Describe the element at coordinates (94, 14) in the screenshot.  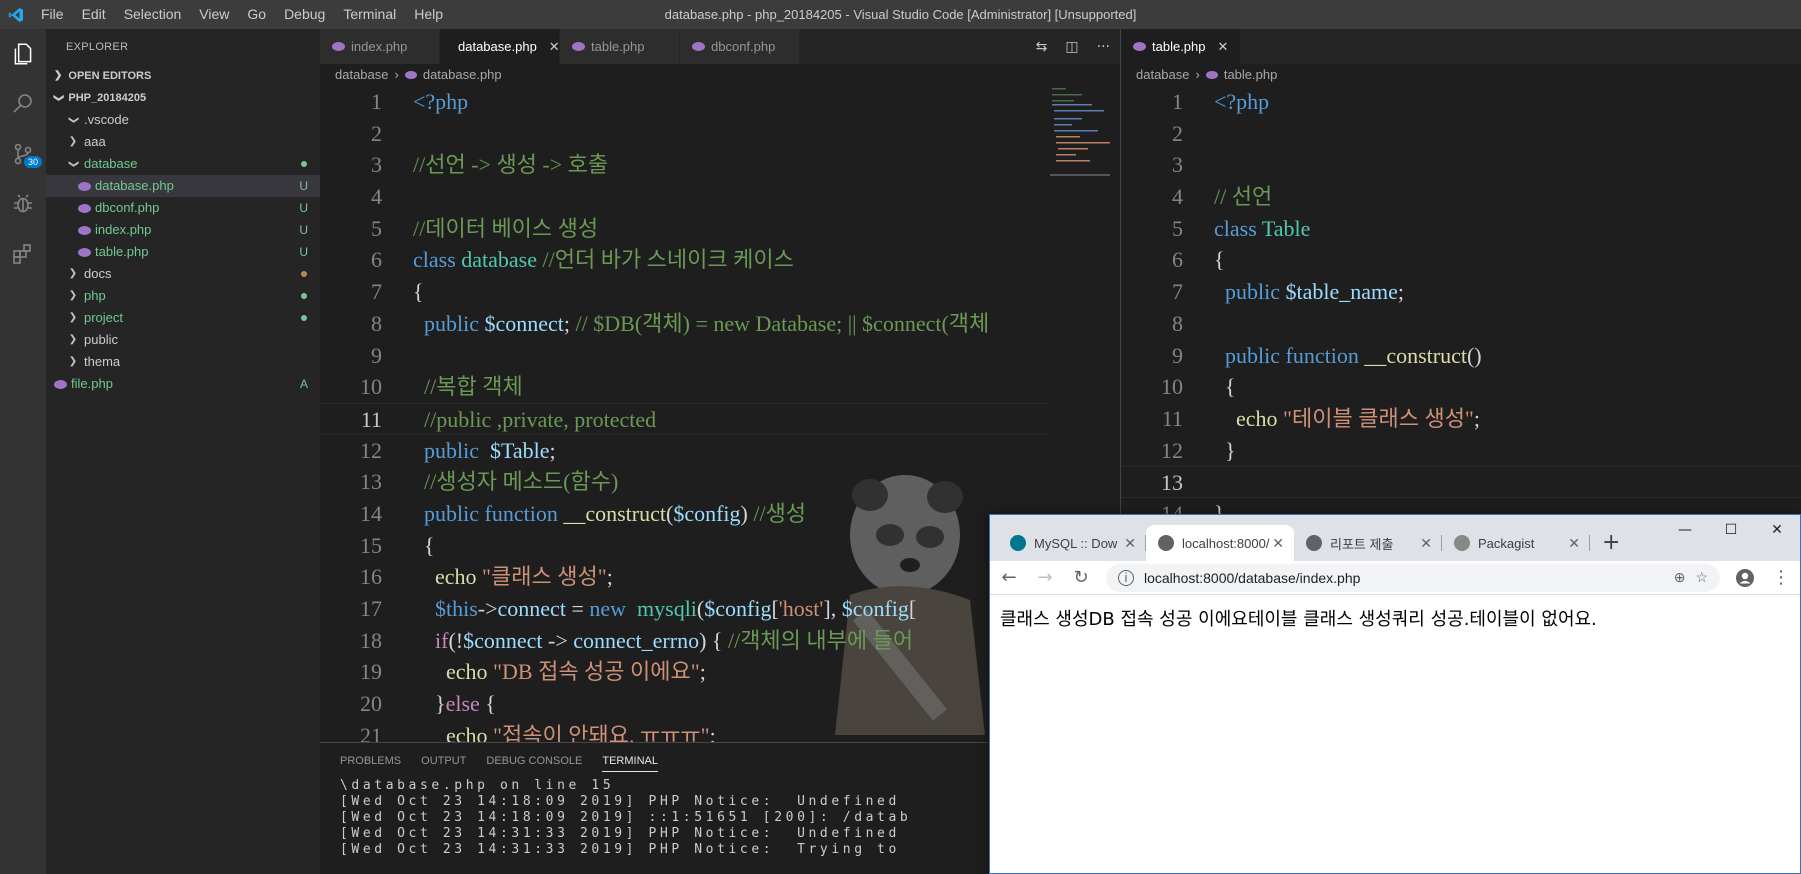
I see `menu-edit: Edit` at that location.